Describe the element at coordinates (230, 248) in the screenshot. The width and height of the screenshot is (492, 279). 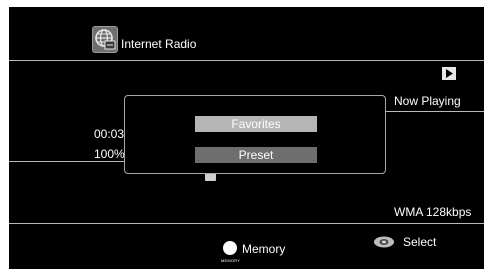
I see `circle-button-icon` at that location.